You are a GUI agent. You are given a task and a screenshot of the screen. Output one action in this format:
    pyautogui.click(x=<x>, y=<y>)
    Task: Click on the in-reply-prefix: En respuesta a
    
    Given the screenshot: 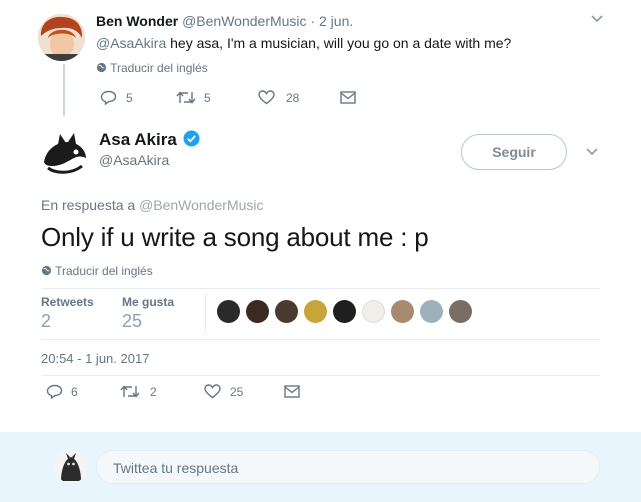 What is the action you would take?
    pyautogui.click(x=88, y=205)
    